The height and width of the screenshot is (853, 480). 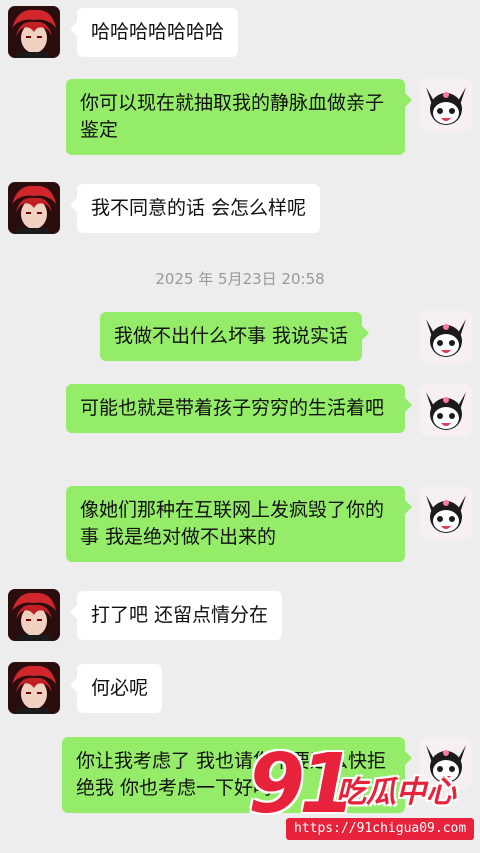 I want to click on watermark-number: 91, so click(x=302, y=784).